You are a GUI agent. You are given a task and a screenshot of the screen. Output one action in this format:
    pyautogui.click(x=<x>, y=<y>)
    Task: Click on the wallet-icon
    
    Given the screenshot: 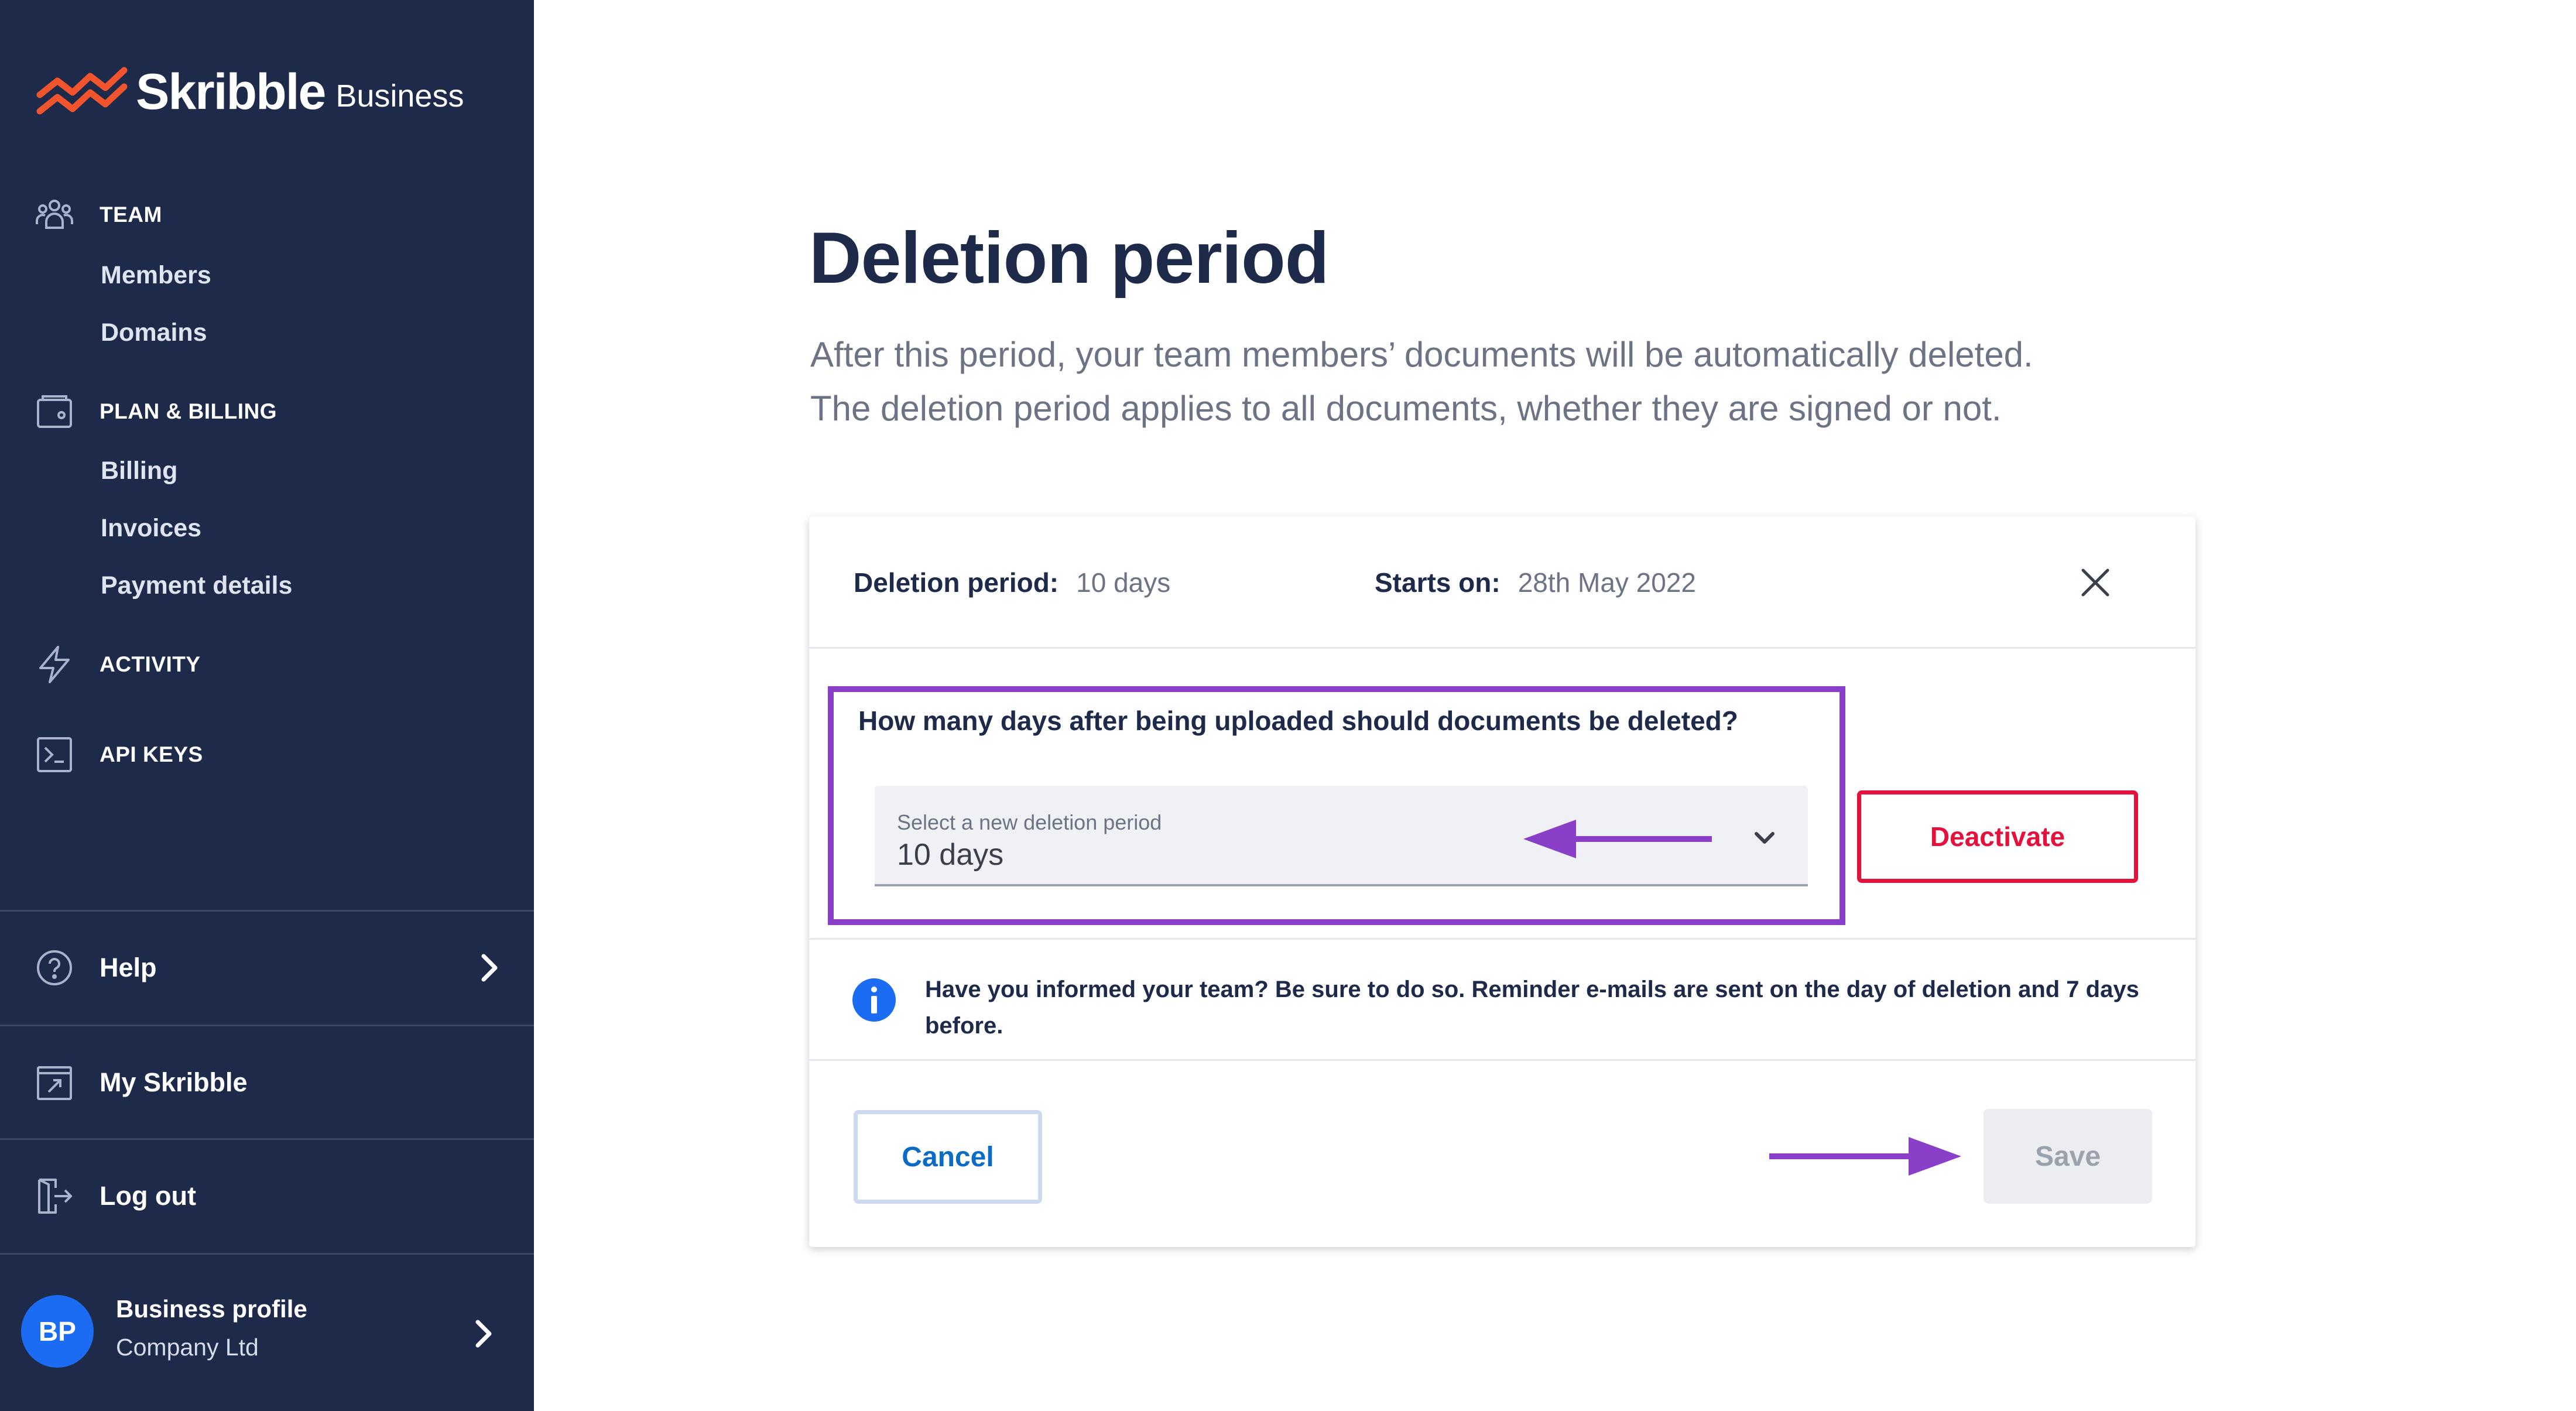 What is the action you would take?
    pyautogui.click(x=54, y=412)
    